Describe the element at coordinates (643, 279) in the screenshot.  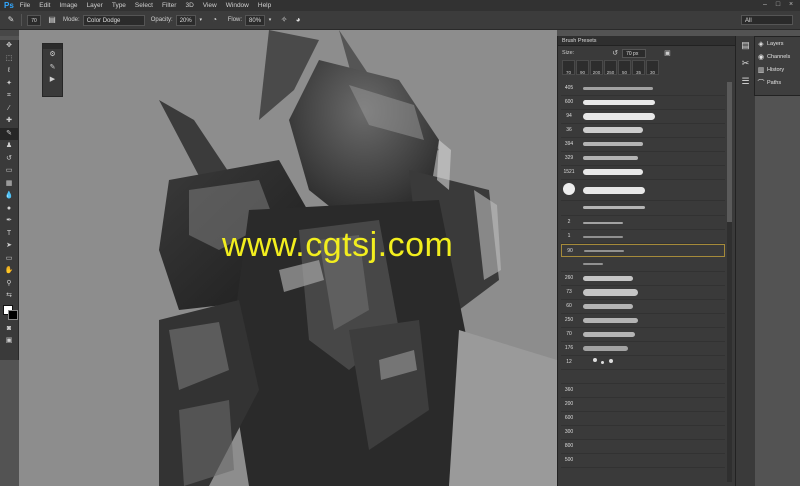
I see `brush-preset-row: 260` at that location.